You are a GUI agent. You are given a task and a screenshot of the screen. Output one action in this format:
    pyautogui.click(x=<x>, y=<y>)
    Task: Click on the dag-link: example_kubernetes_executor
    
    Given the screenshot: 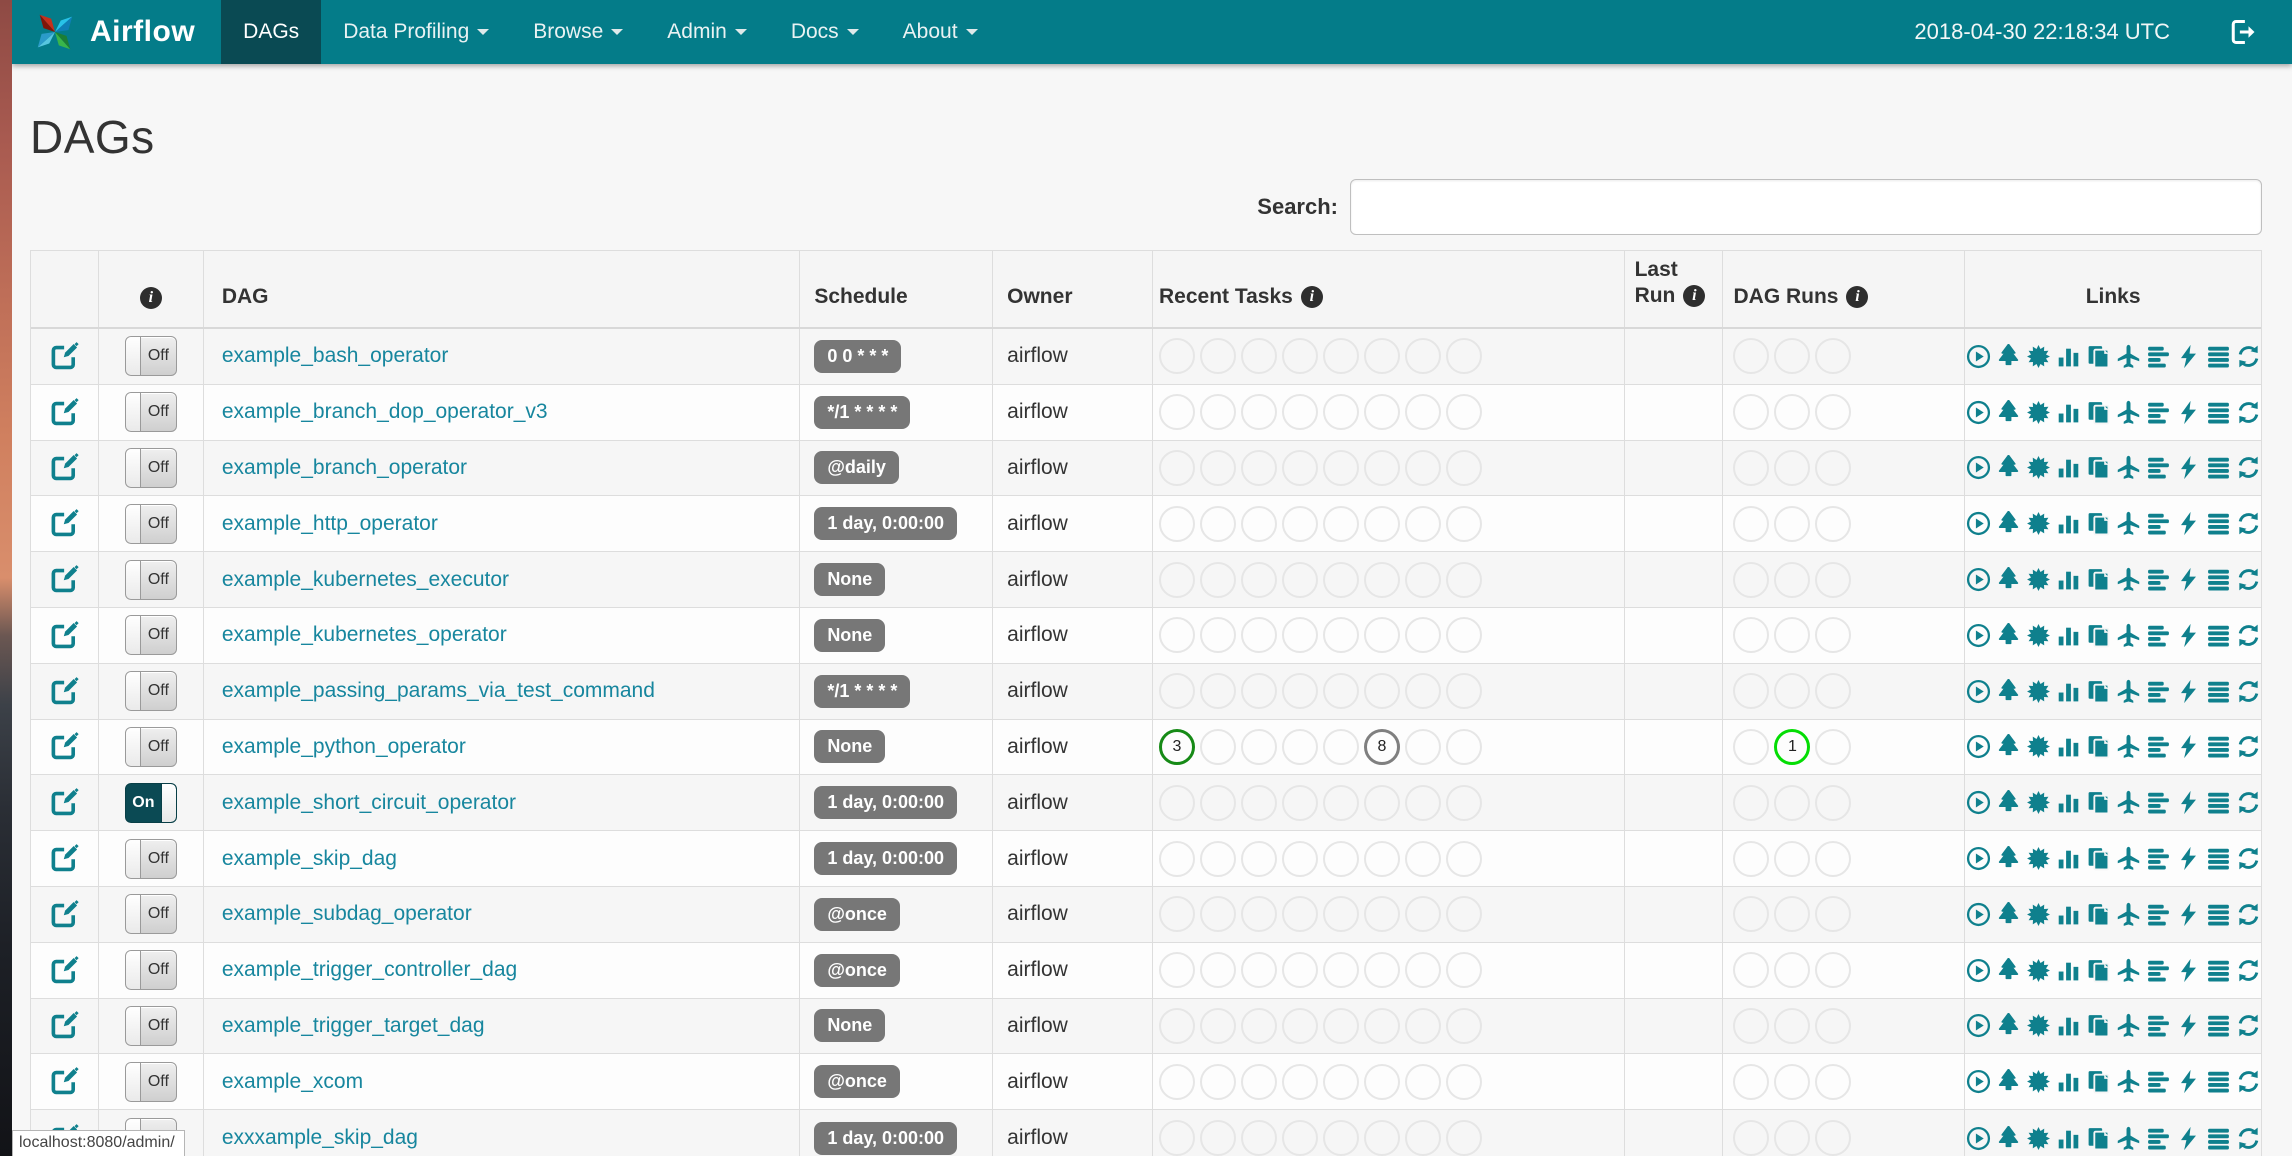 What is the action you would take?
    pyautogui.click(x=365, y=580)
    